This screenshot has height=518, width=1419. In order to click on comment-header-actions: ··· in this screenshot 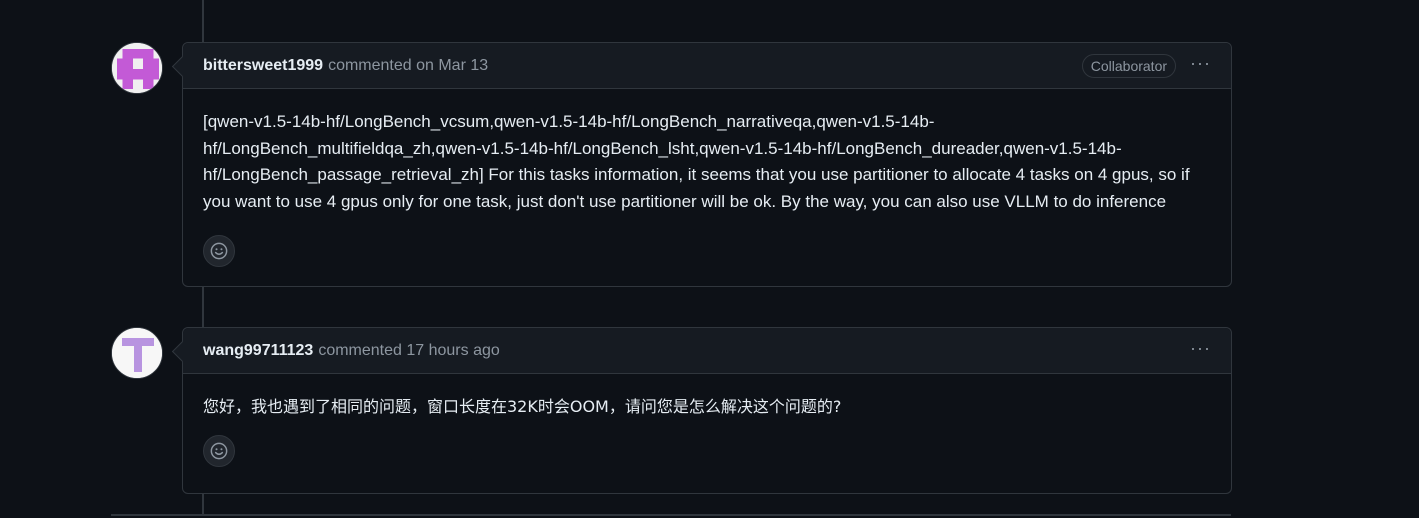, I will do `click(1200, 351)`.